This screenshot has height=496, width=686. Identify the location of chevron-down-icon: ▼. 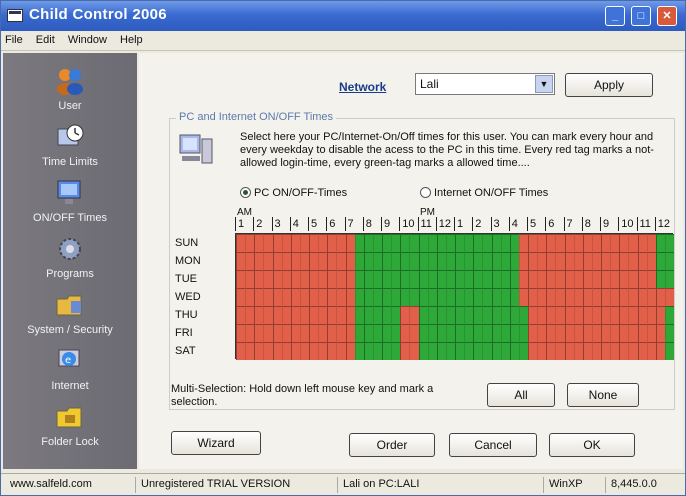
(544, 84).